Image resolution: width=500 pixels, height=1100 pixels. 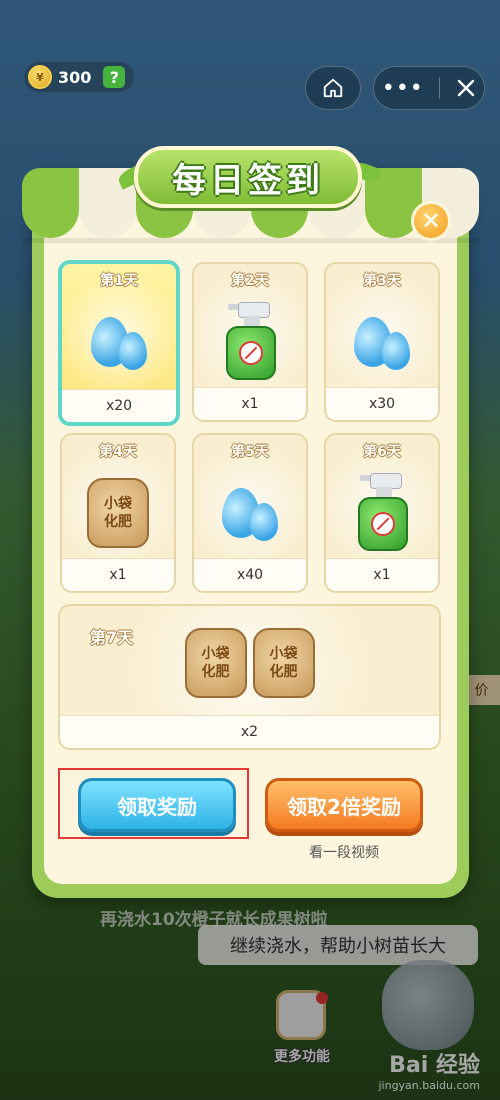 What do you see at coordinates (382, 281) in the screenshot?
I see `day-label: 第3天` at bounding box center [382, 281].